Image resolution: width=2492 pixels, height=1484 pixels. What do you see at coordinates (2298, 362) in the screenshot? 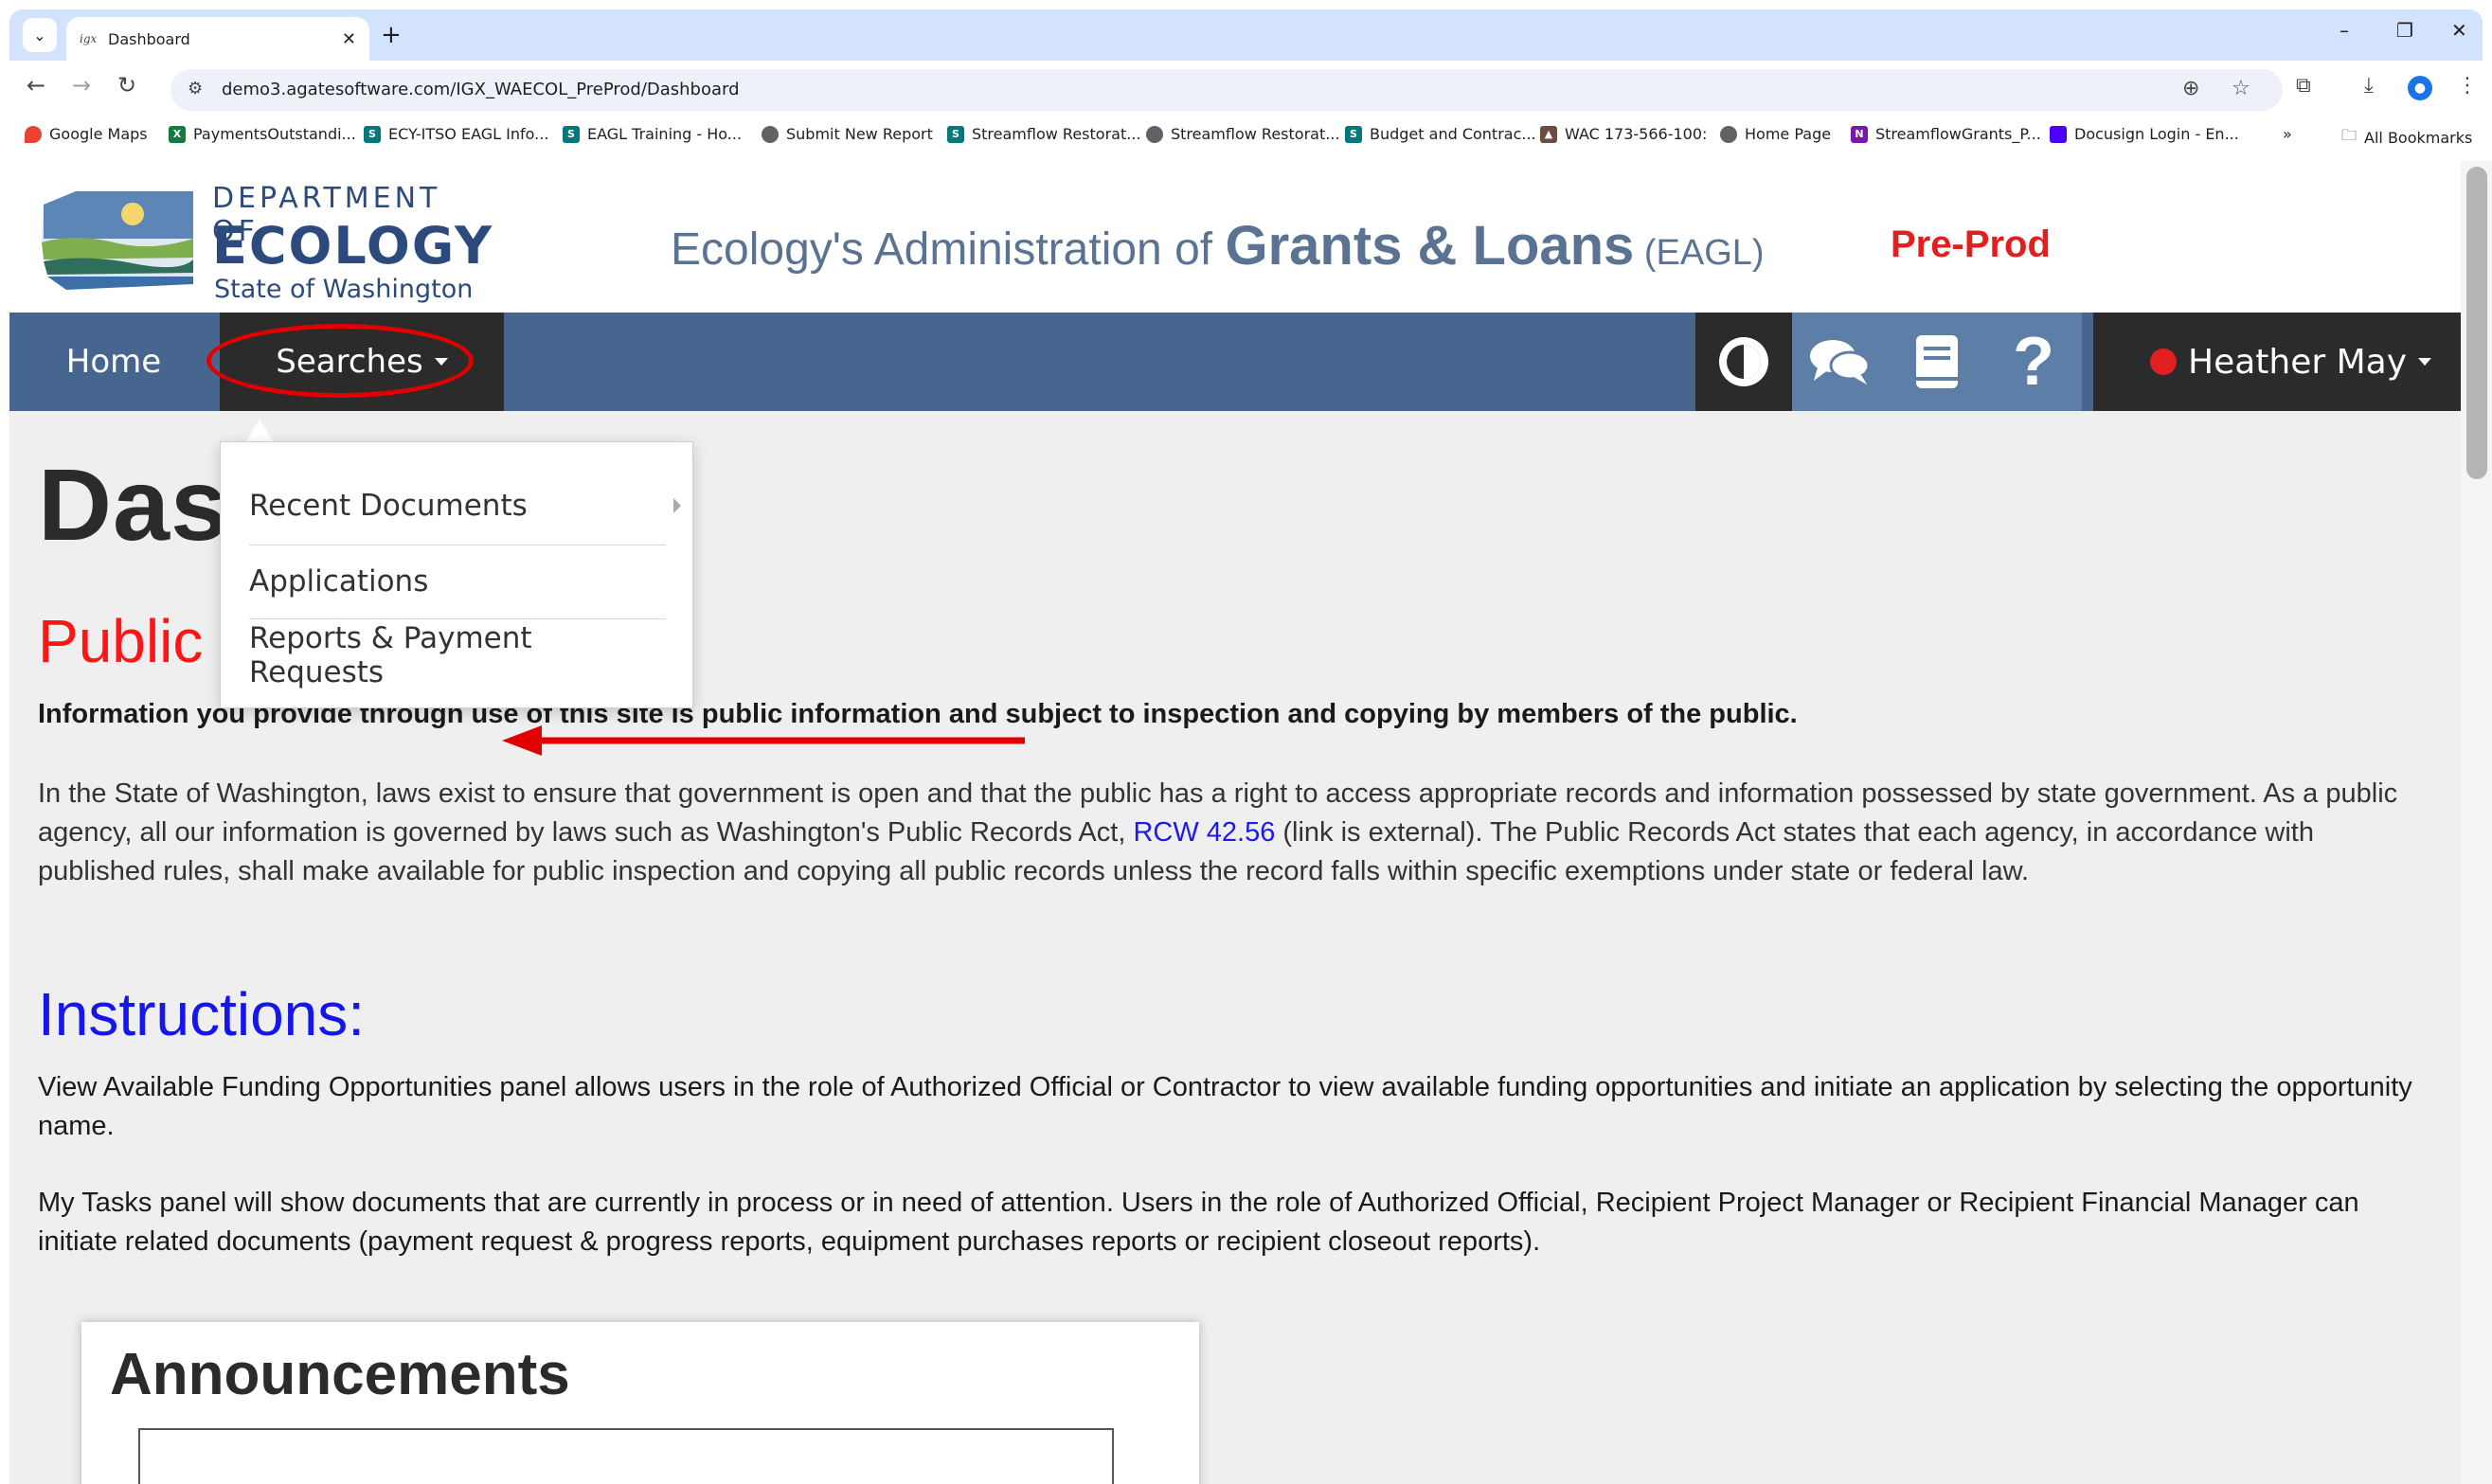
I see `user-name: Heather May` at bounding box center [2298, 362].